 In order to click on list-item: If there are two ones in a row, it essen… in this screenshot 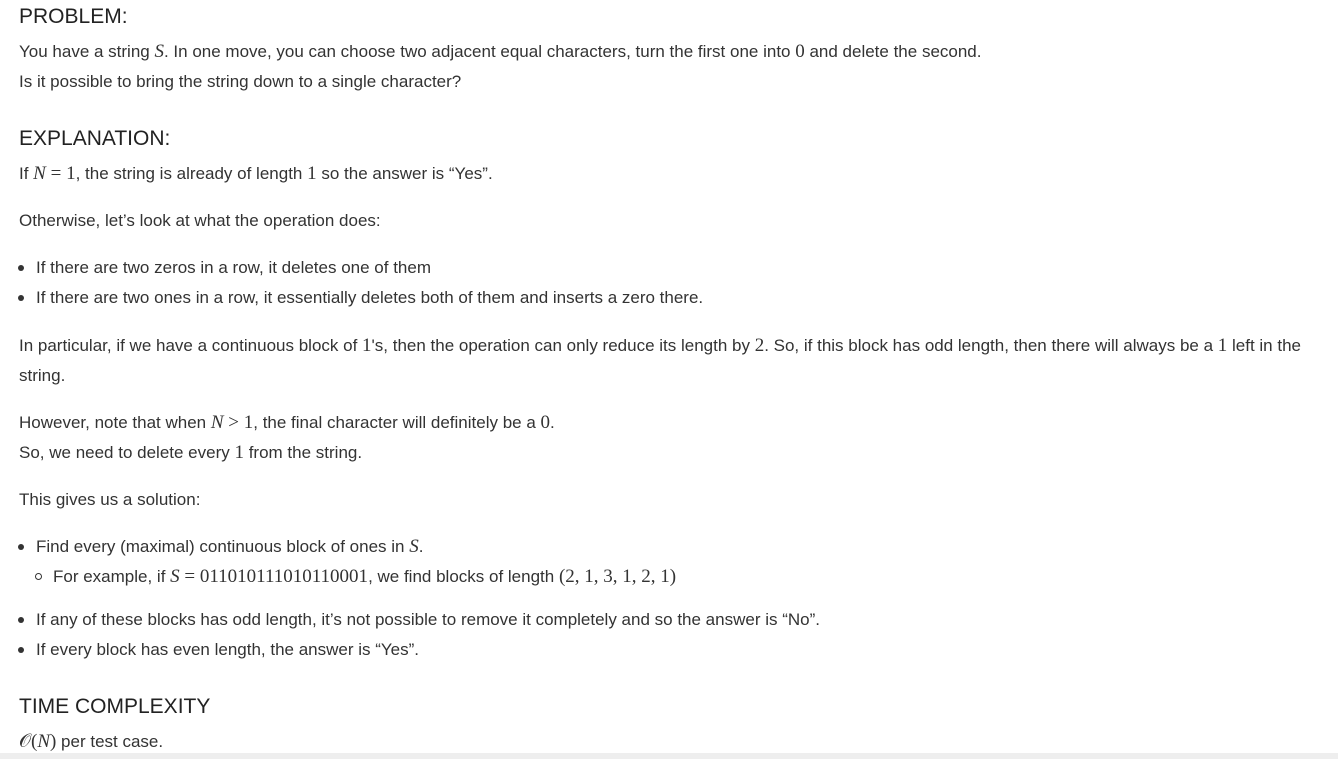, I will do `click(668, 298)`.